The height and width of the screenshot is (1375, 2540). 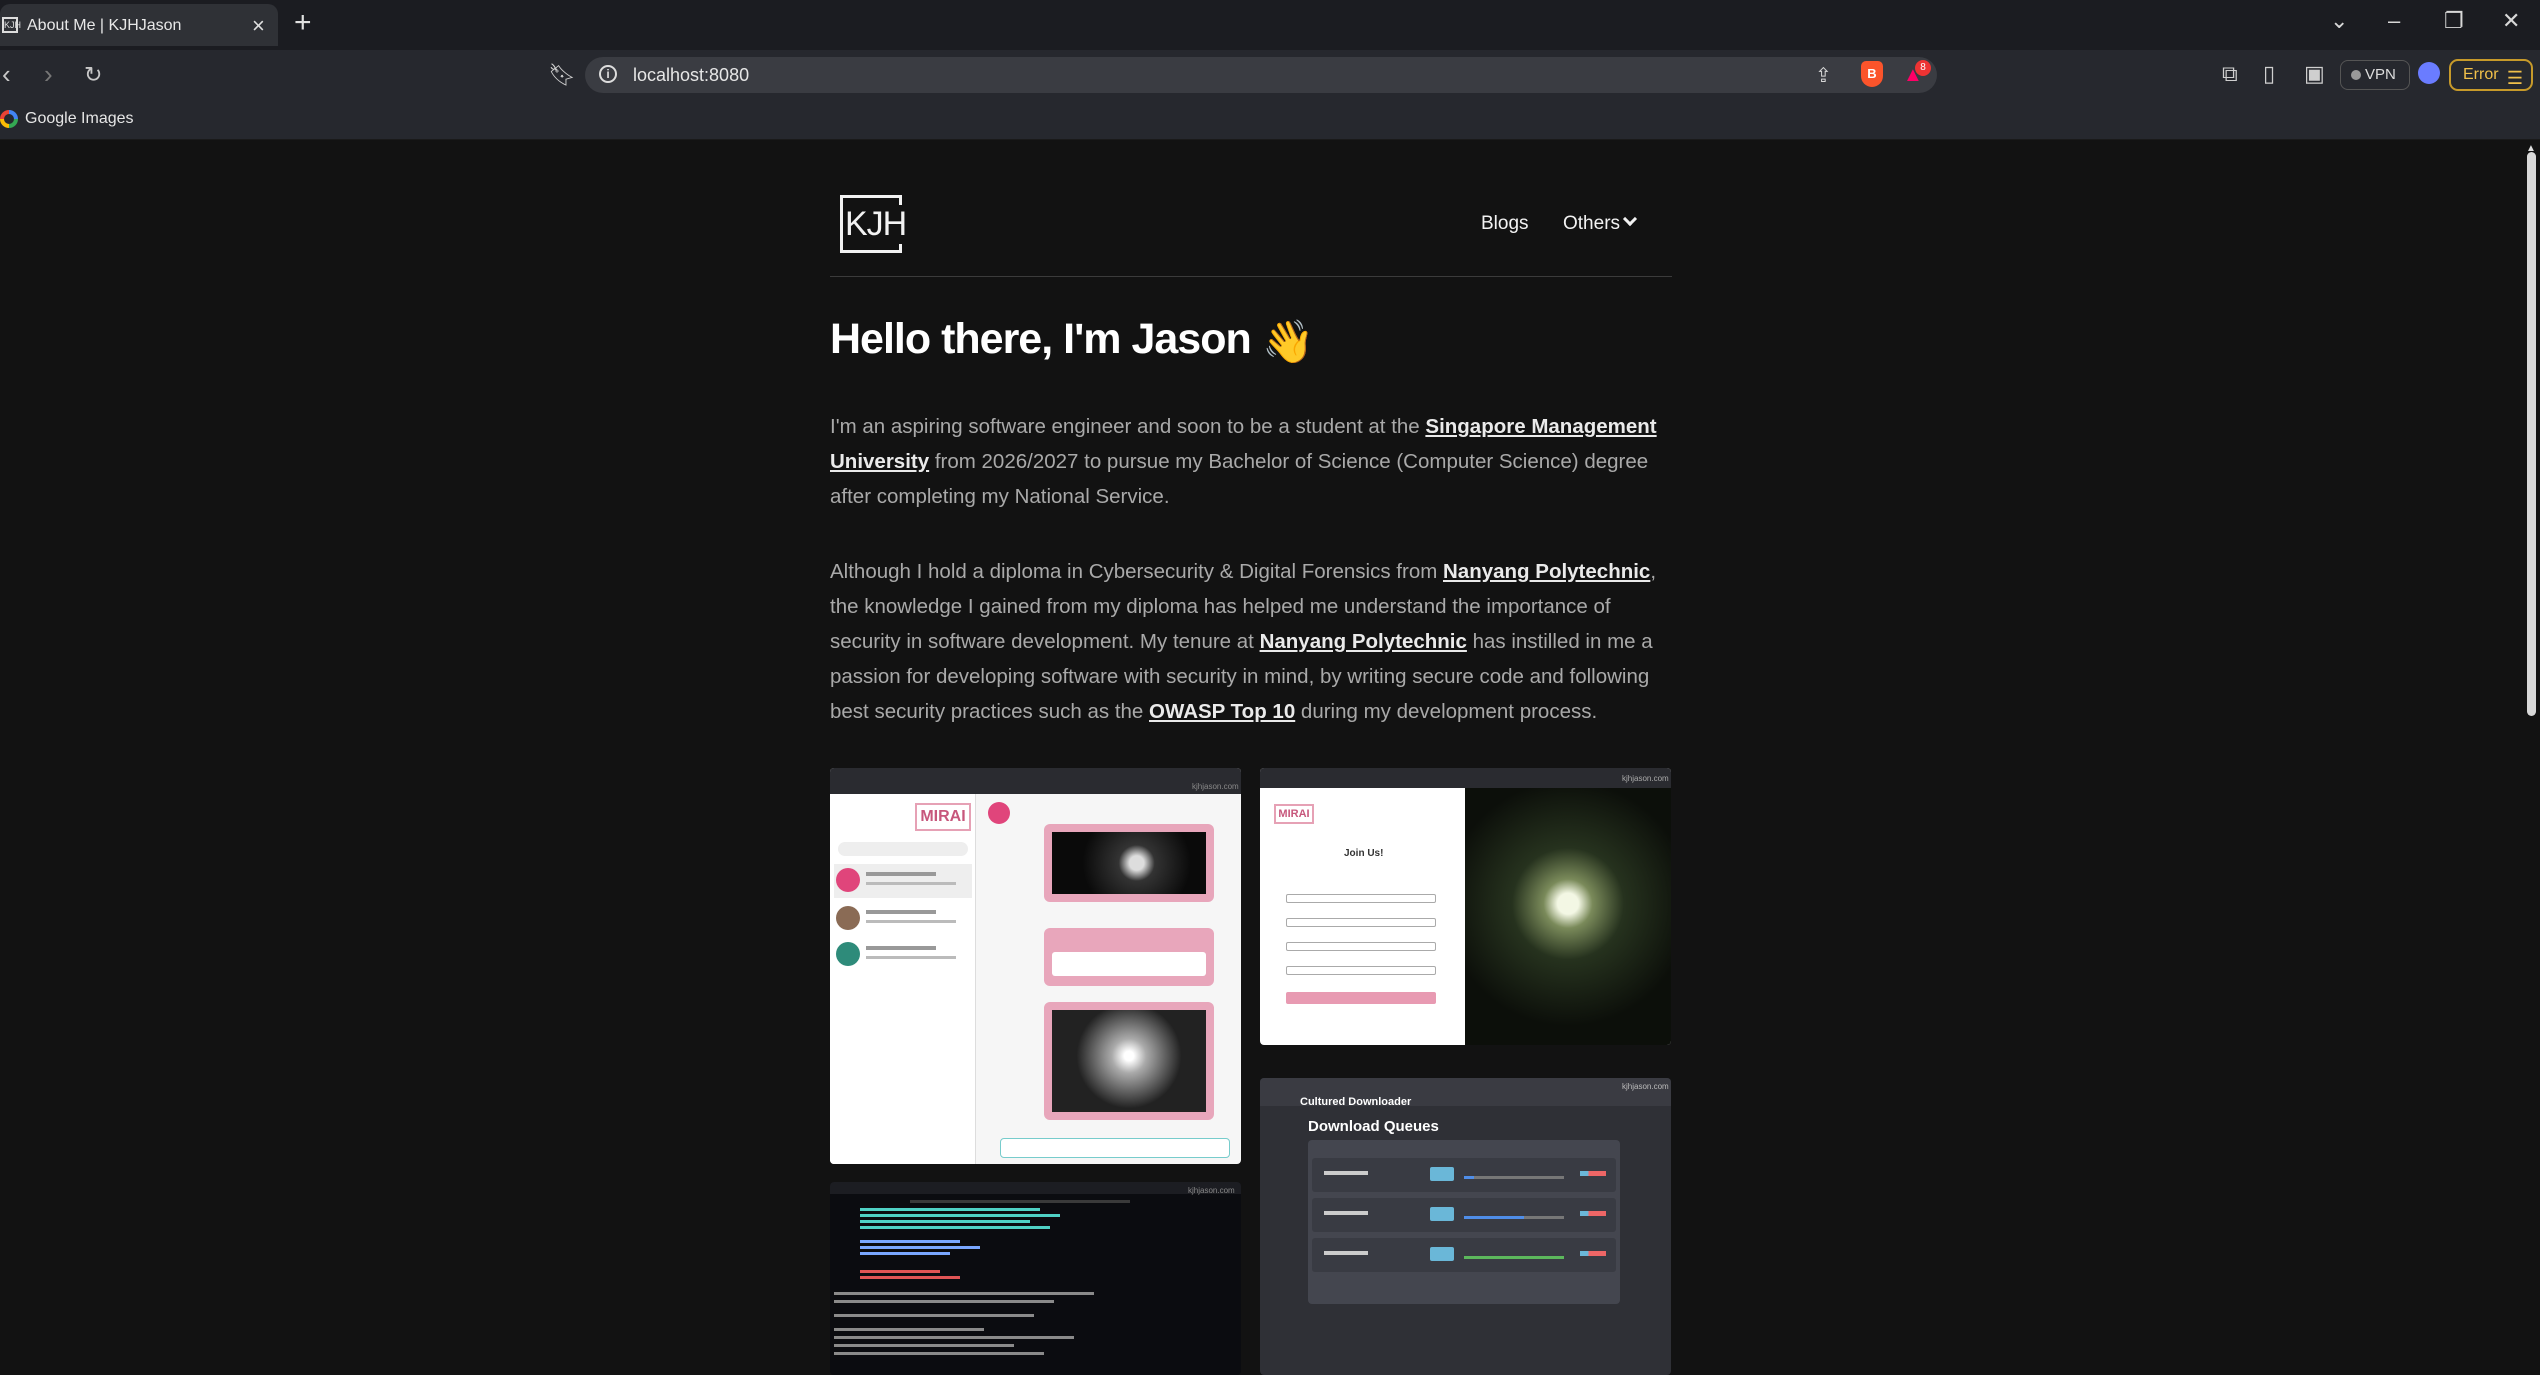 What do you see at coordinates (691, 75) in the screenshot?
I see `url-text: localhost:8080` at bounding box center [691, 75].